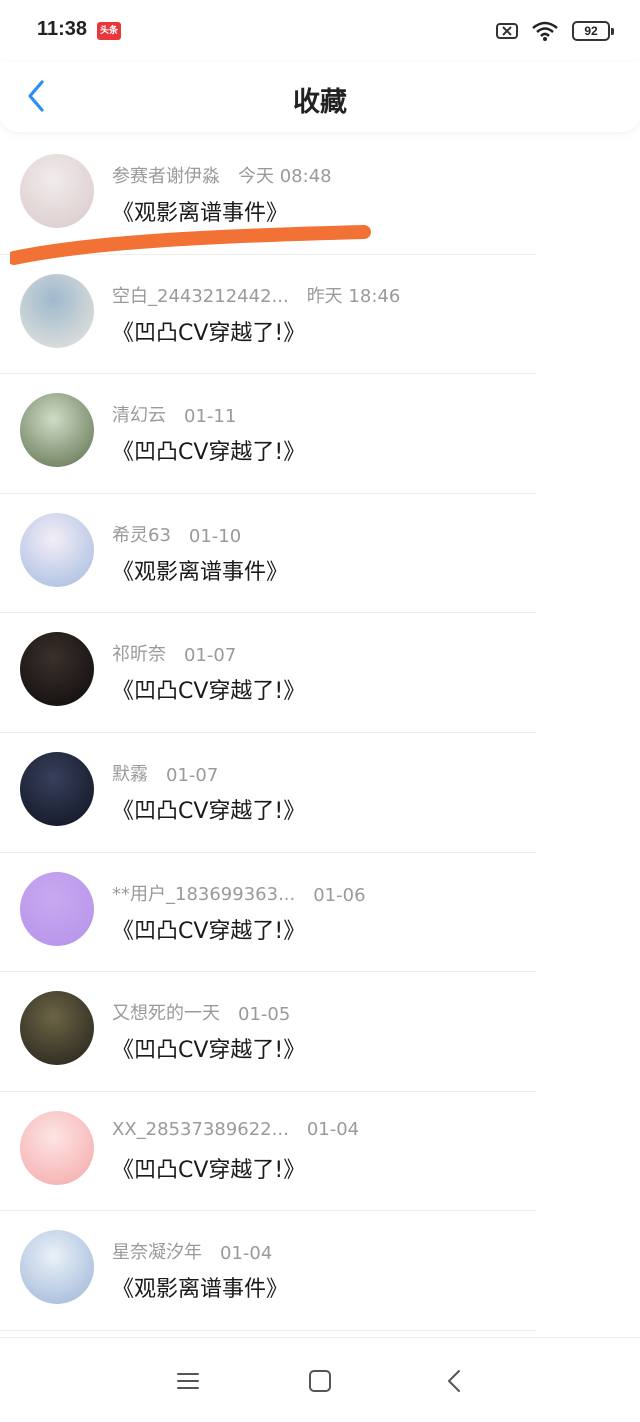  I want to click on item-date: 01-06, so click(339, 895).